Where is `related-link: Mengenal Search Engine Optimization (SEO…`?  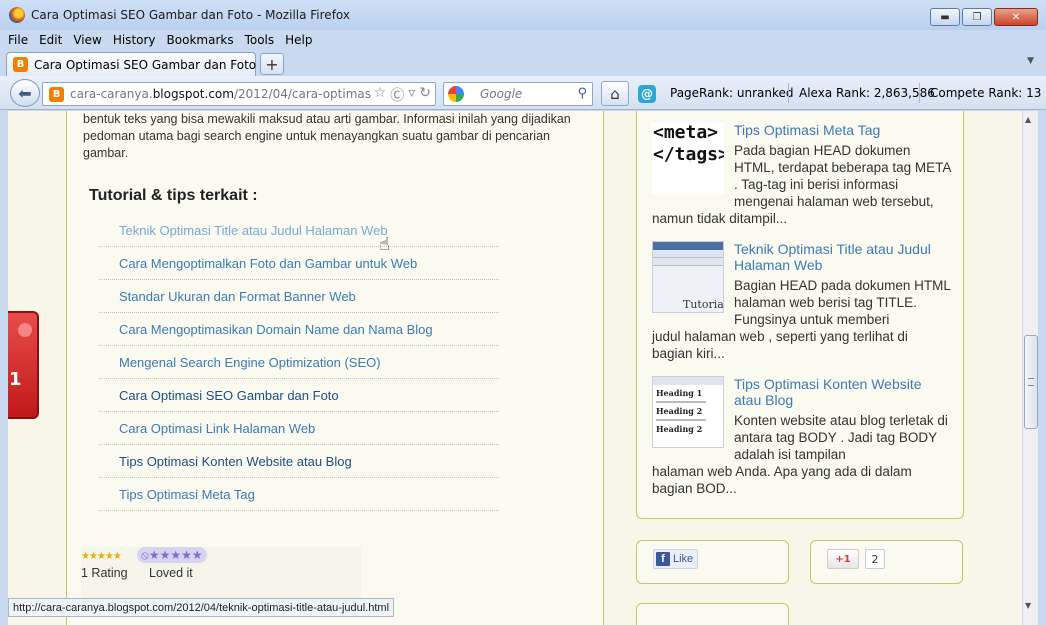 related-link: Mengenal Search Engine Optimization (SEO… is located at coordinates (299, 362).